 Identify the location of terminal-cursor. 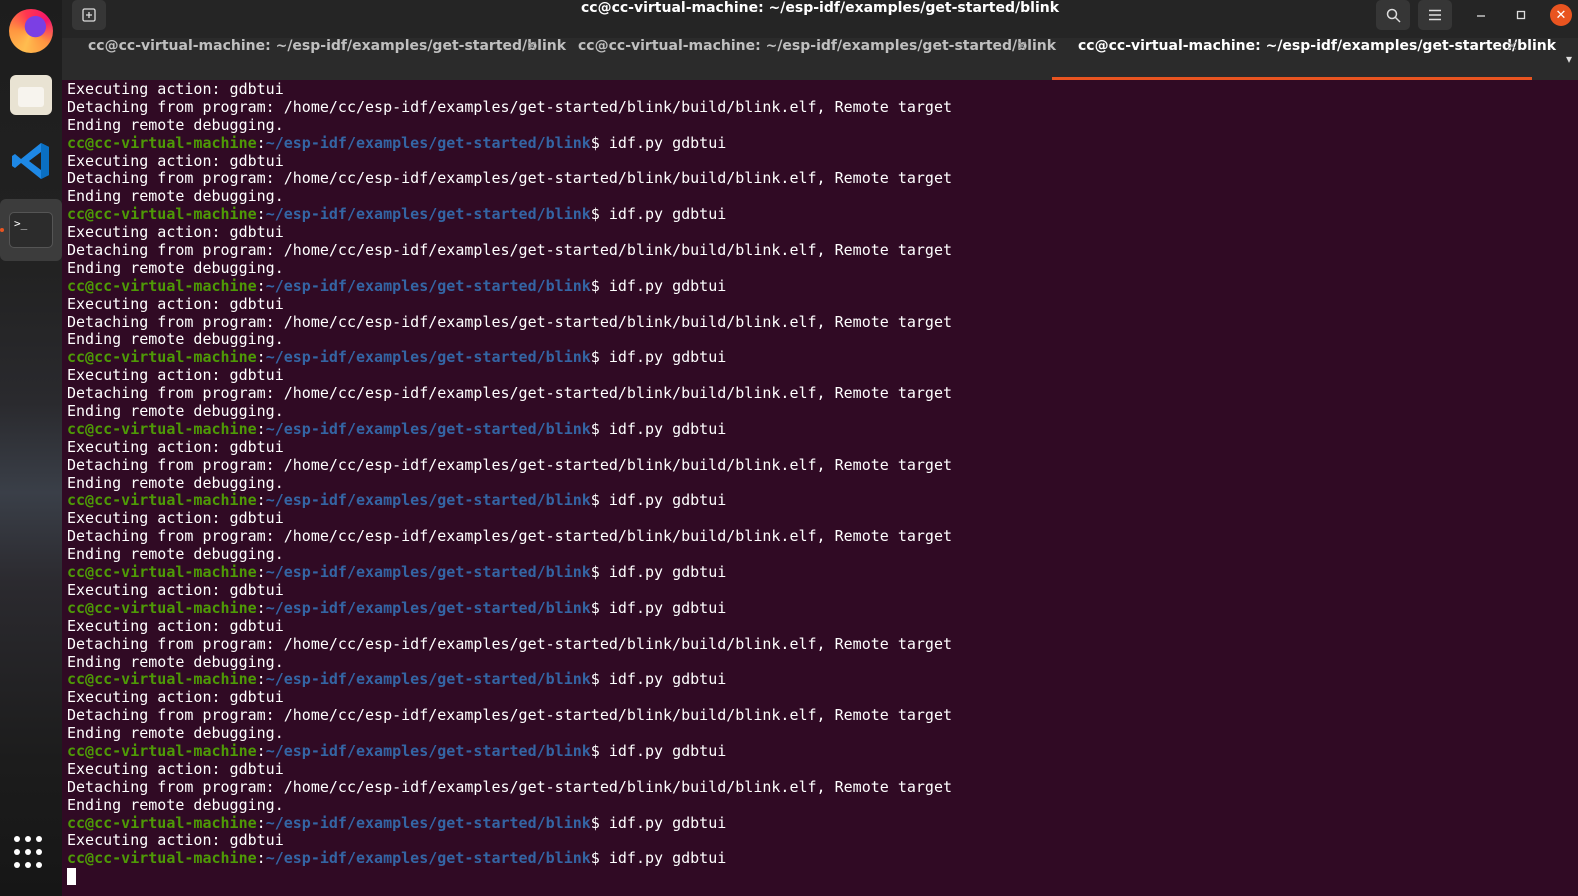
(71, 877).